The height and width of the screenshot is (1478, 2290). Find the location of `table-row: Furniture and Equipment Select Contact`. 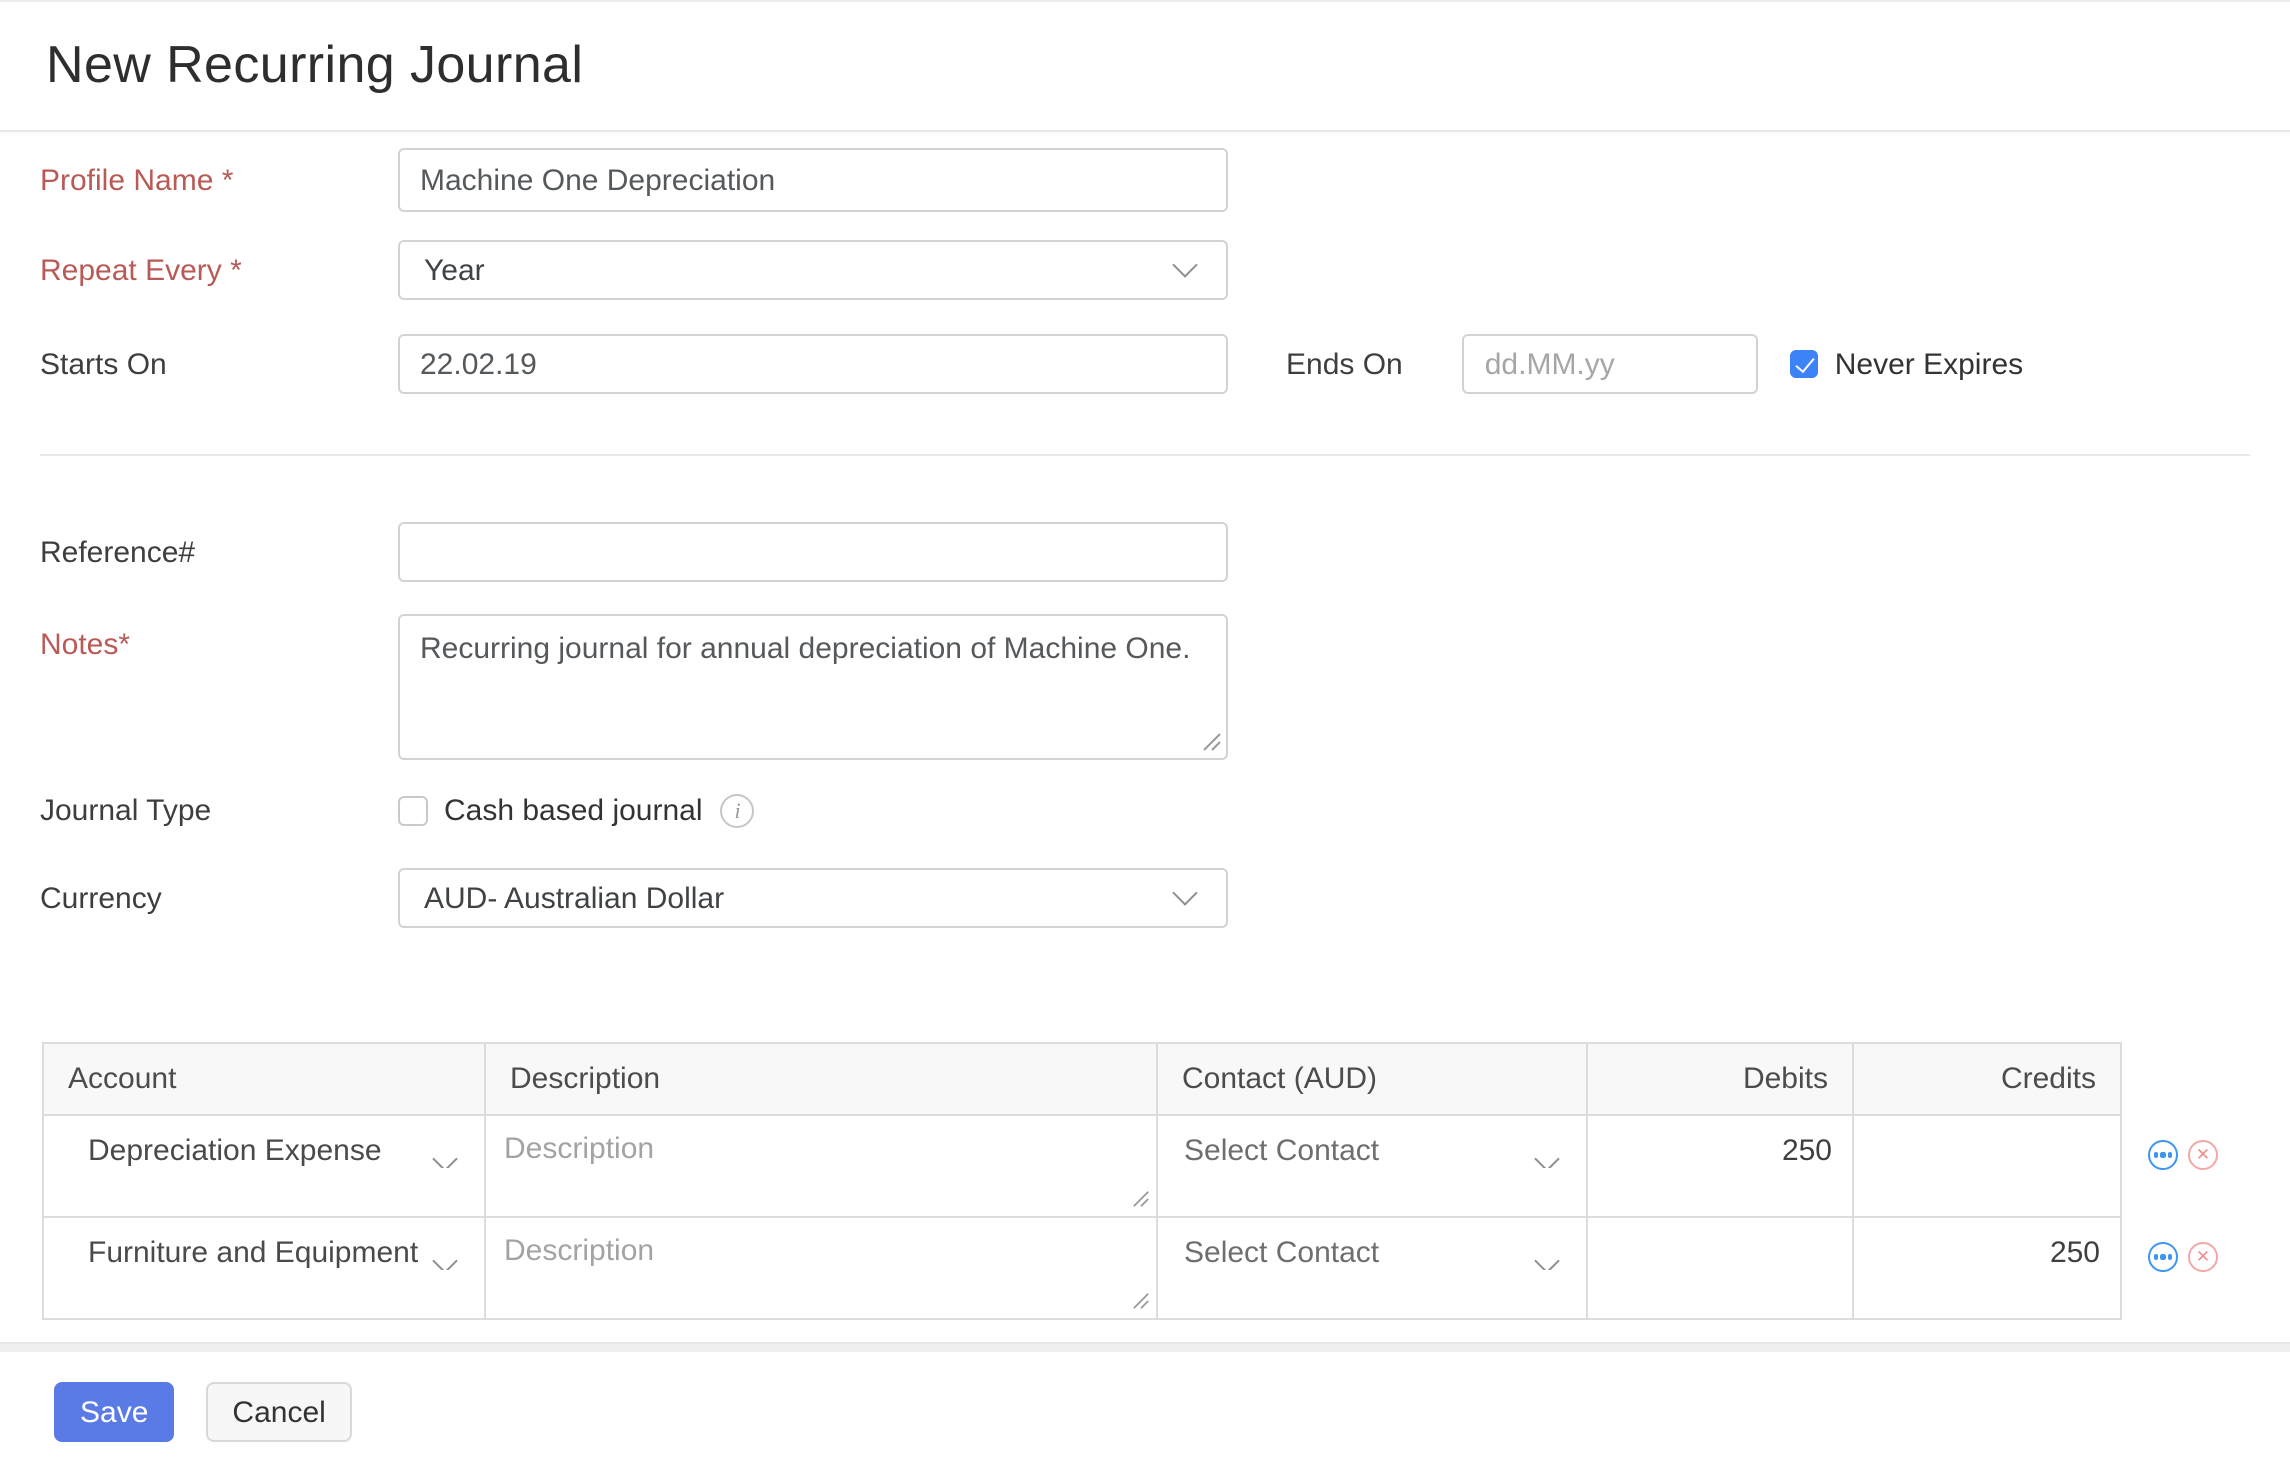

table-row: Furniture and Equipment Select Contact is located at coordinates (1082, 1268).